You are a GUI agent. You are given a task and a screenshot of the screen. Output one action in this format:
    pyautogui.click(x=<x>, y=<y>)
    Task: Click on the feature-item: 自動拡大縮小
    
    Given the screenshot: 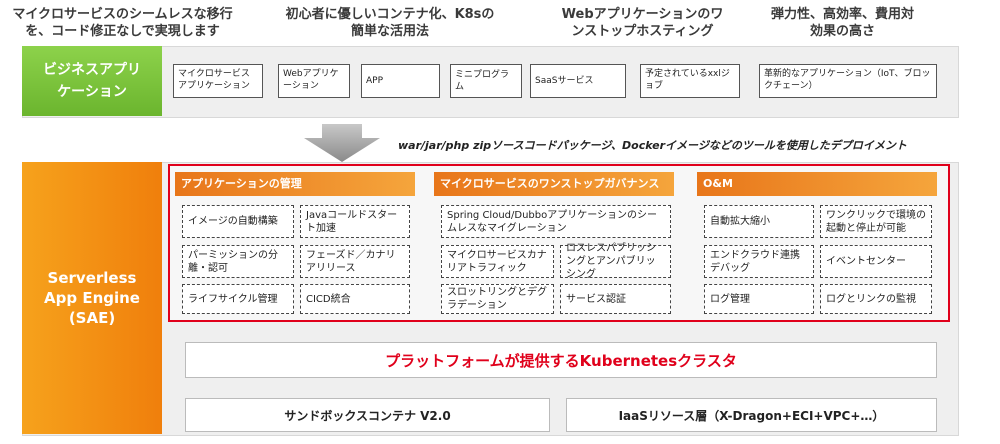 What is the action you would take?
    pyautogui.click(x=759, y=221)
    